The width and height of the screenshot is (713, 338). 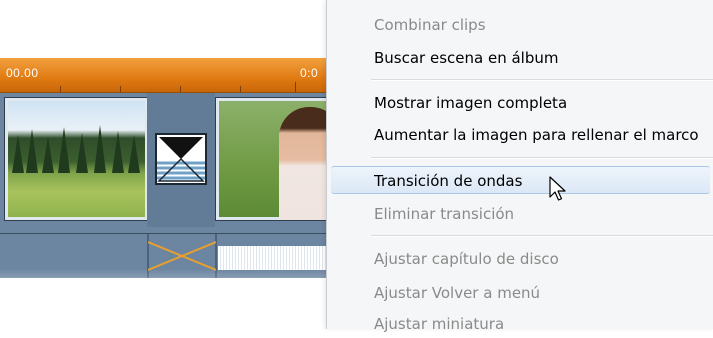 I want to click on portrait-thumbnail, so click(x=274, y=160).